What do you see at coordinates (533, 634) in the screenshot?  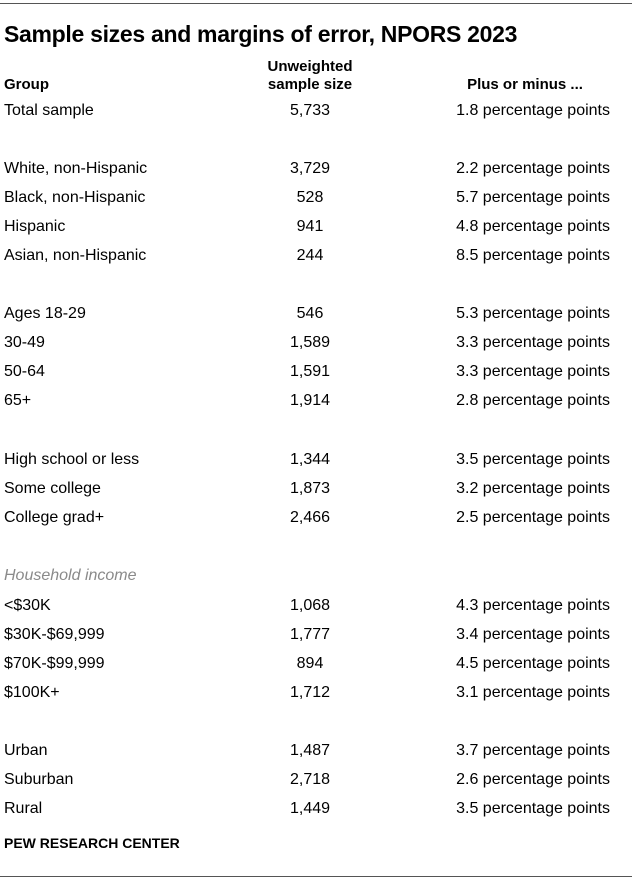 I see `row-margin-of-error: 3.4 percentage points` at bounding box center [533, 634].